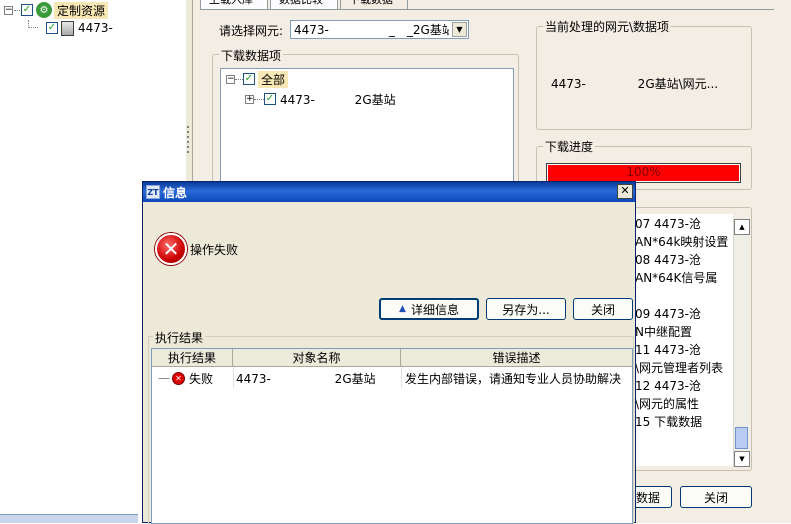 The height and width of the screenshot is (524, 791). I want to click on app-icon: ZT, so click(153, 192).